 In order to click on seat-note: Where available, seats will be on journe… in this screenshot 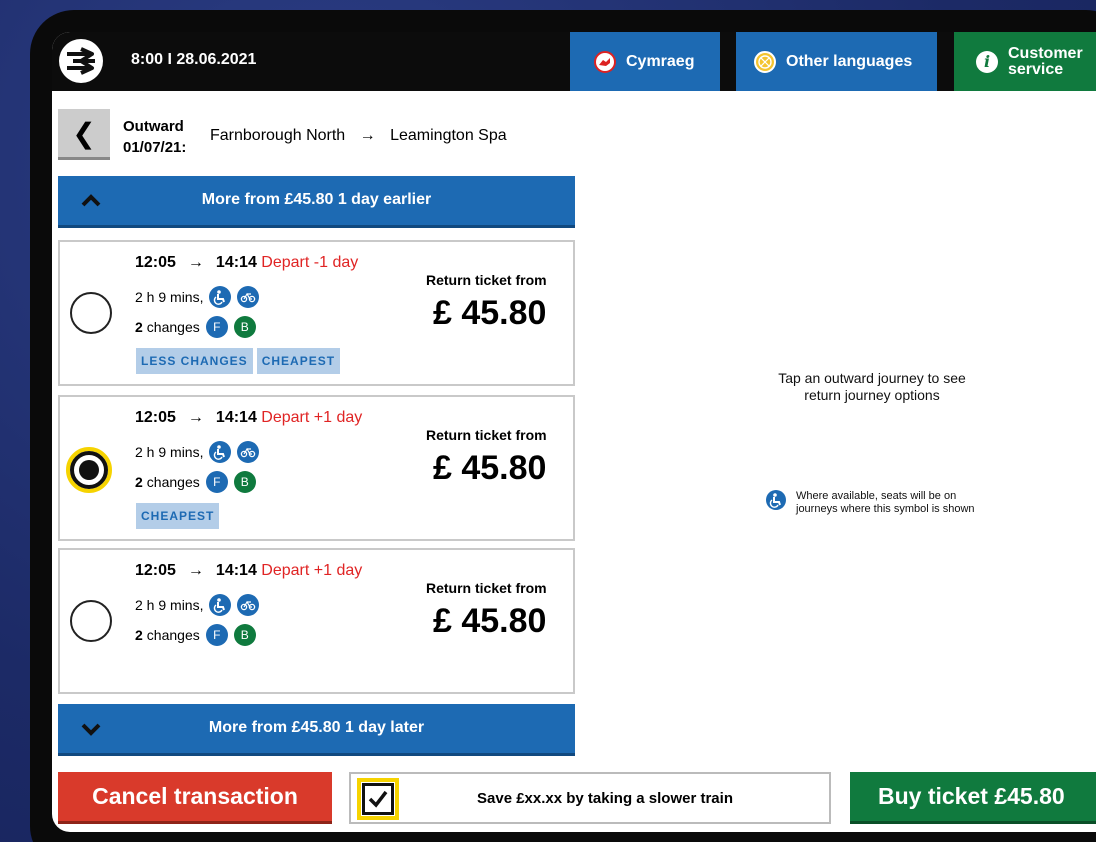, I will do `click(870, 503)`.